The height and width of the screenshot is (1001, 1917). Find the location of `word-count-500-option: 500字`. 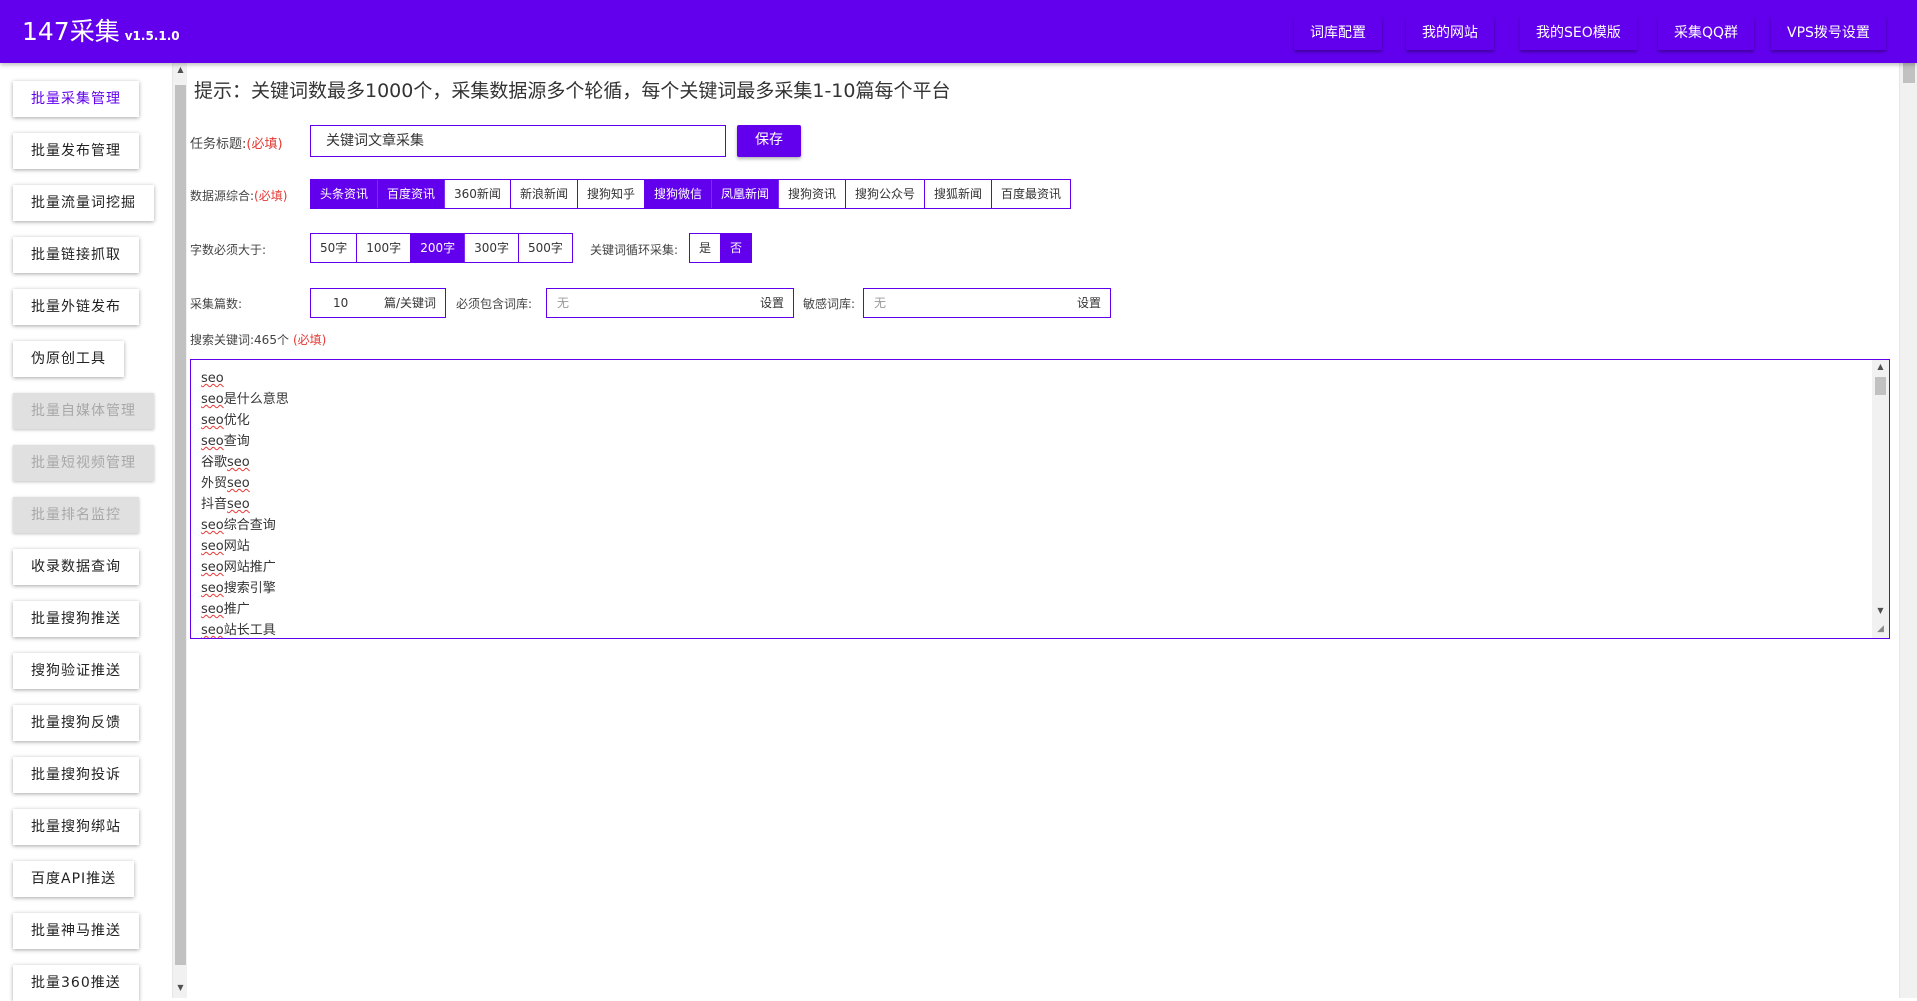

word-count-500-option: 500字 is located at coordinates (545, 248).